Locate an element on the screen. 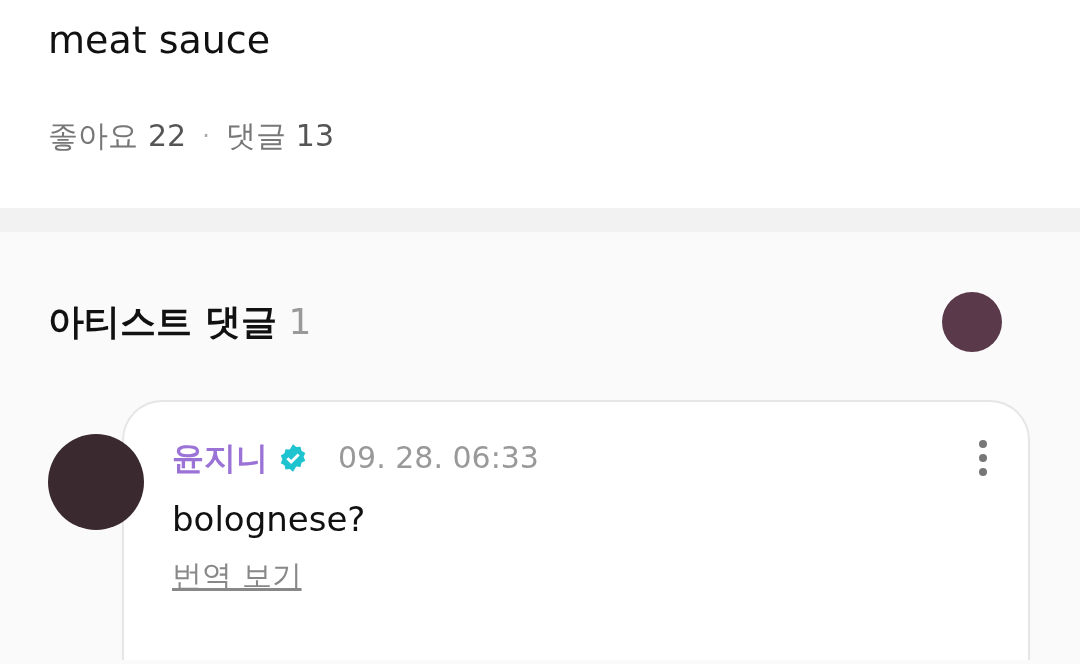 This screenshot has height=664, width=1080. comment-time: 09. 28. 06:33 is located at coordinates (438, 458).